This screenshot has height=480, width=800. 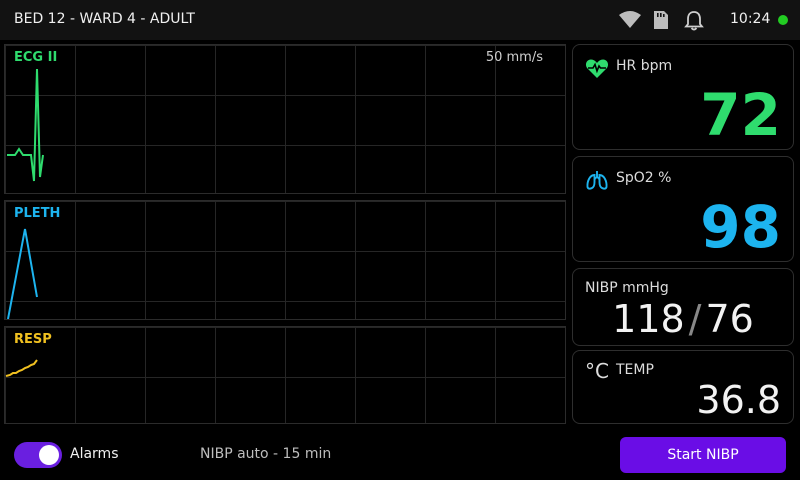 What do you see at coordinates (750, 19) in the screenshot?
I see `clock: 10:24` at bounding box center [750, 19].